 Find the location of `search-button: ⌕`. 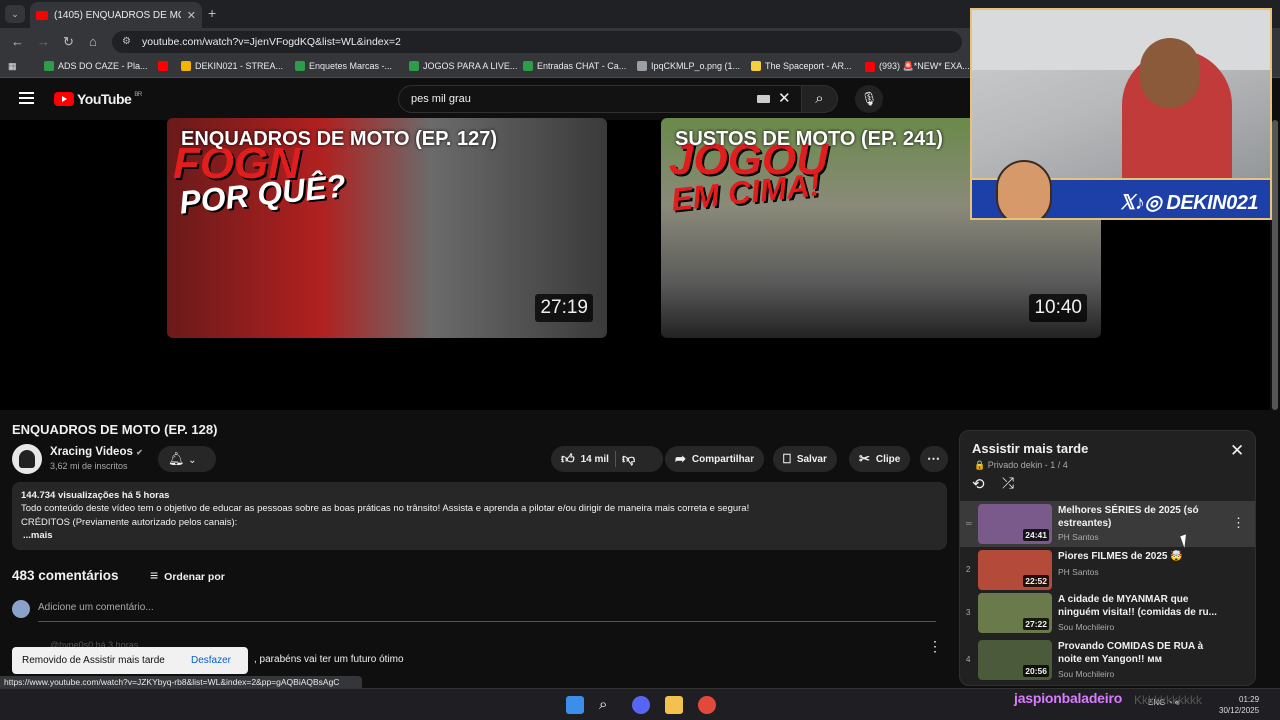

search-button: ⌕ is located at coordinates (820, 99).